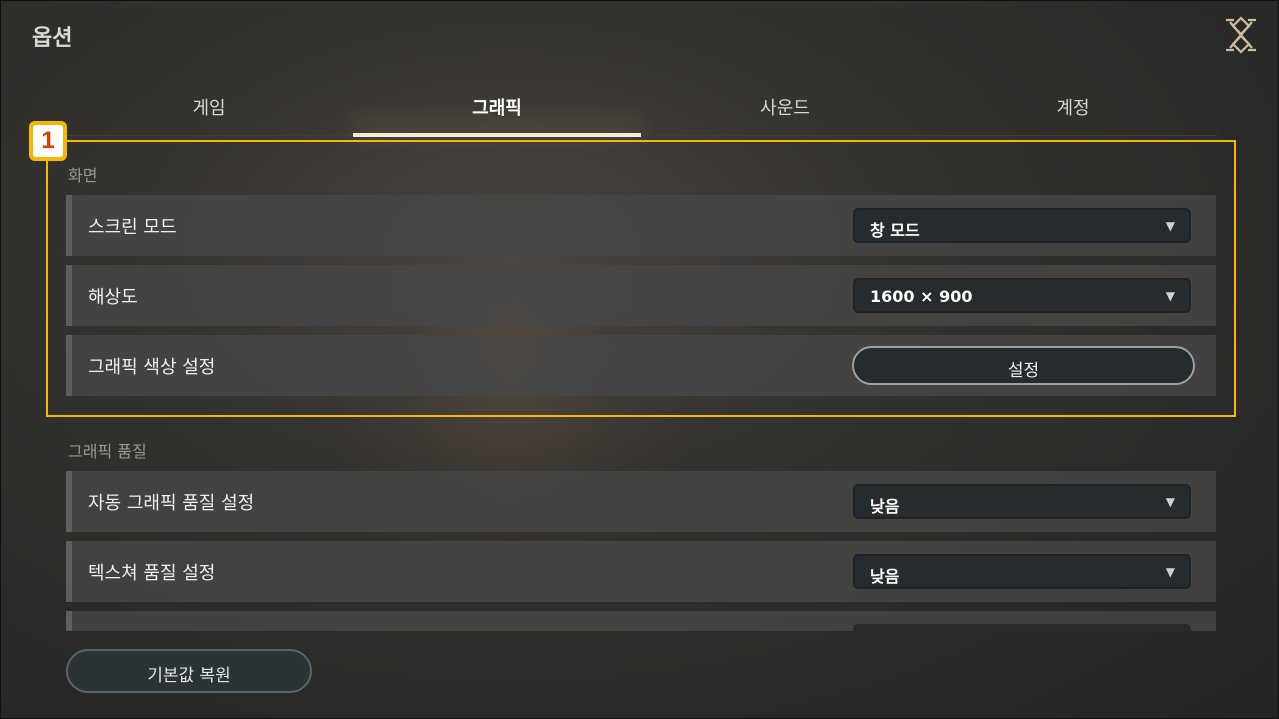 The width and height of the screenshot is (1279, 719). I want to click on annotation-badge-number: 1, so click(48, 141).